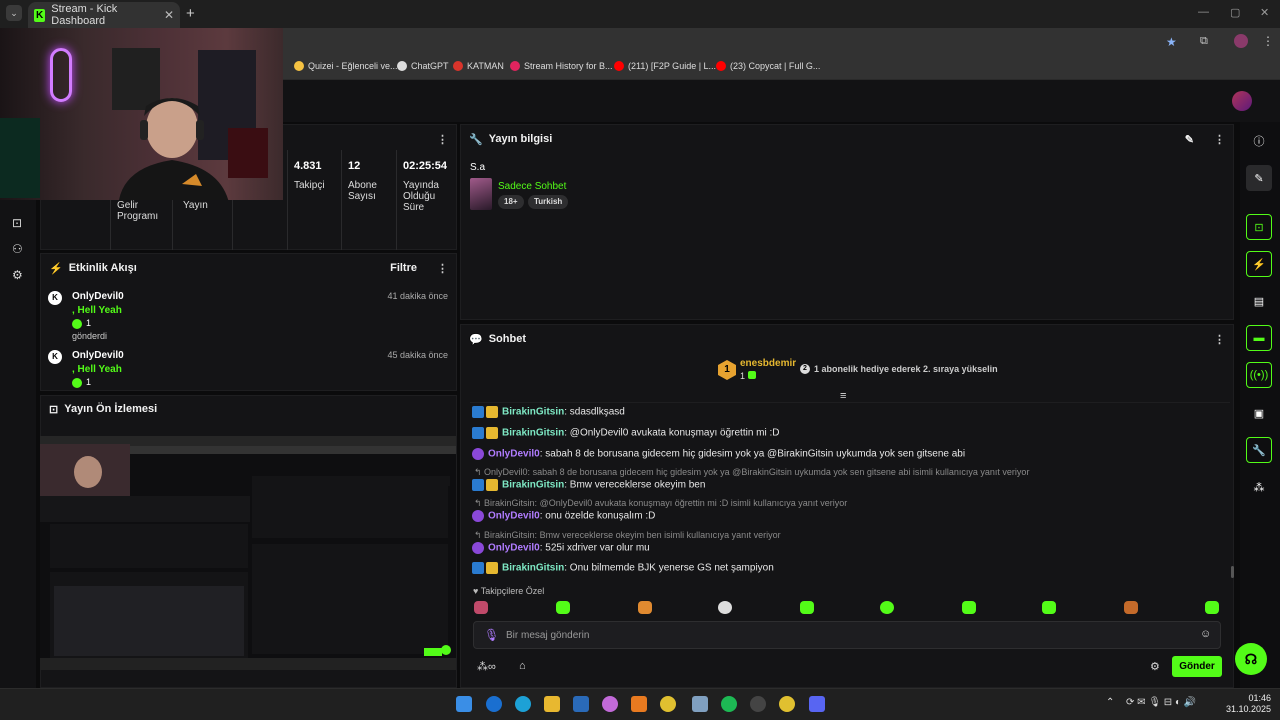  What do you see at coordinates (1259, 301) in the screenshot?
I see `document-icon: ▤` at bounding box center [1259, 301].